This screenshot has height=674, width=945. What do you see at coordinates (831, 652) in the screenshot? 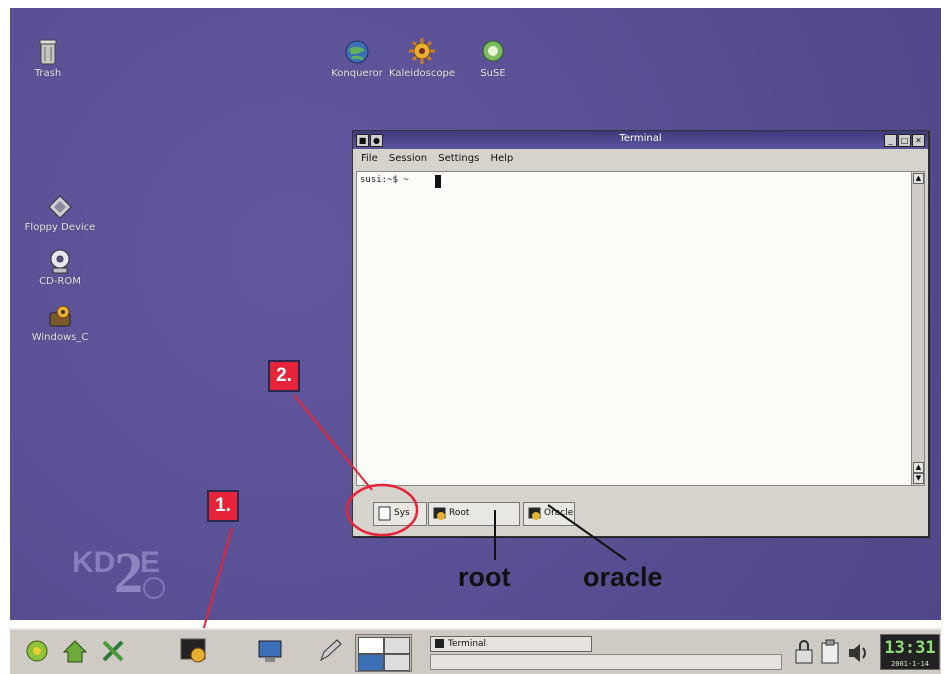
I see `clipboard-icon` at bounding box center [831, 652].